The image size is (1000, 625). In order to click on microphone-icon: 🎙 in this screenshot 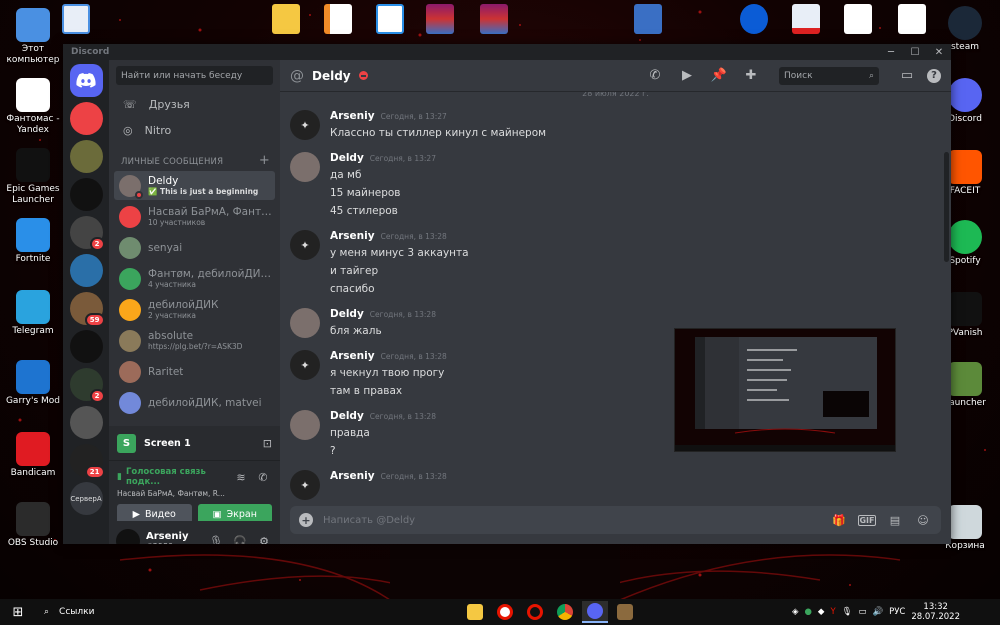, I will do `click(216, 540)`.